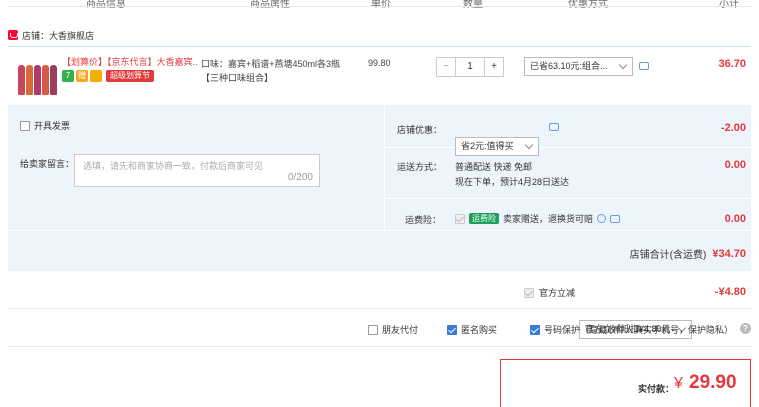  I want to click on insurance-label: 运费险：, so click(423, 220).